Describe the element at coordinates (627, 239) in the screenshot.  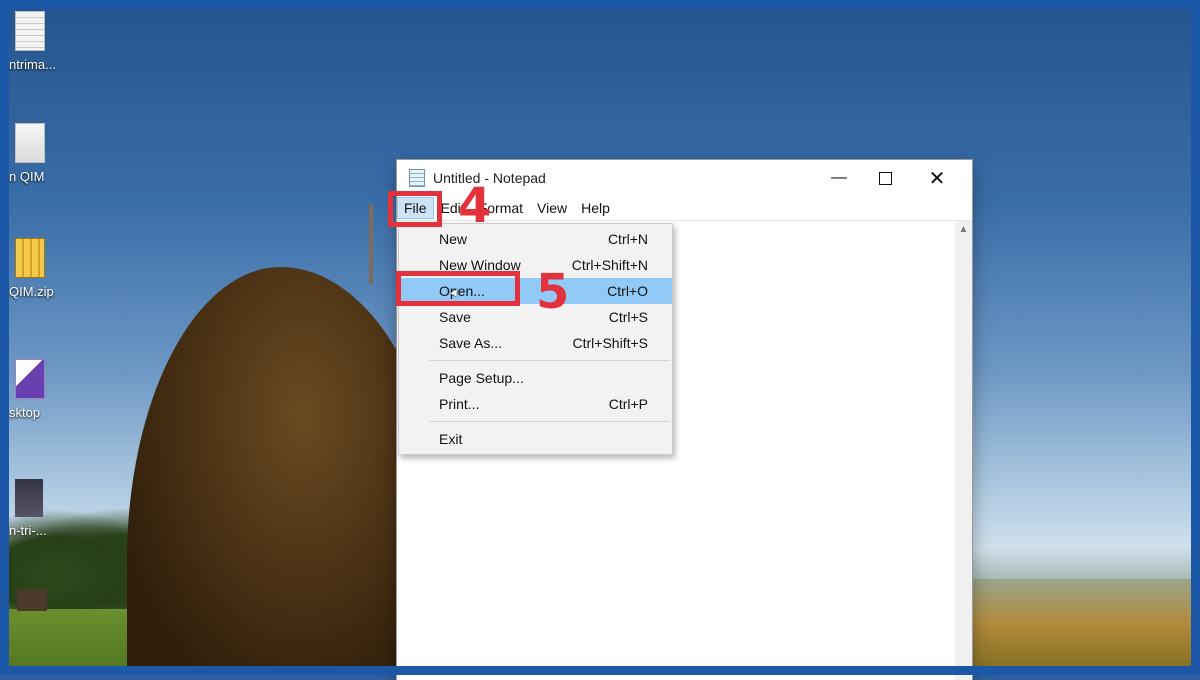
I see `menu-item-shortcut: Ctrl+N` at that location.